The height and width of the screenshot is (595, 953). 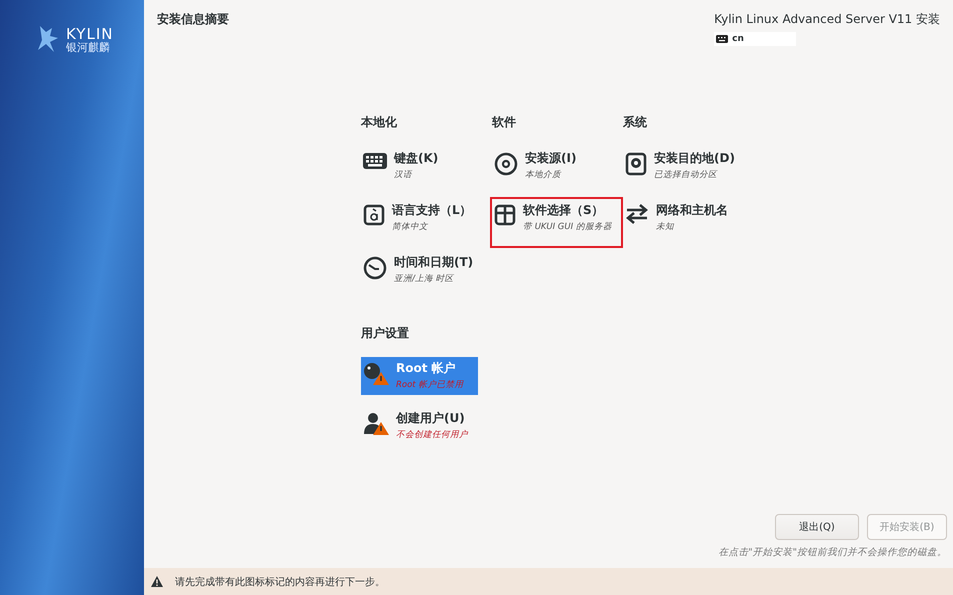 What do you see at coordinates (550, 158) in the screenshot?
I see `spoke-title: 安装源(I)` at bounding box center [550, 158].